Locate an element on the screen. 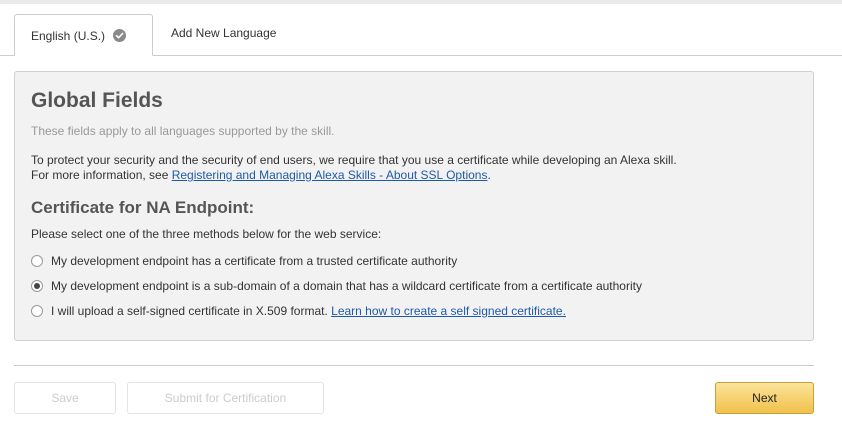  tab-english-us-label: English (U.S.) is located at coordinates (68, 36).